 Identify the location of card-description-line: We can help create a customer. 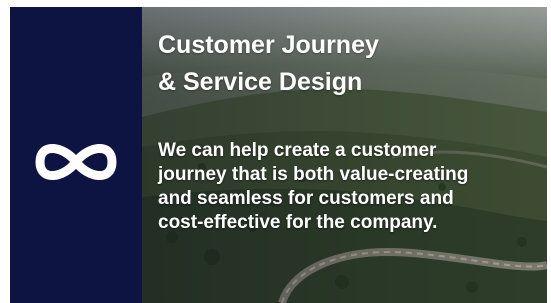
(297, 150).